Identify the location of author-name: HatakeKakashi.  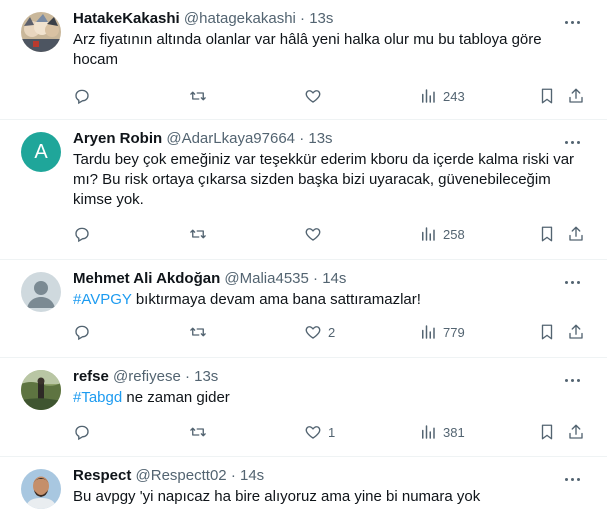
(126, 18).